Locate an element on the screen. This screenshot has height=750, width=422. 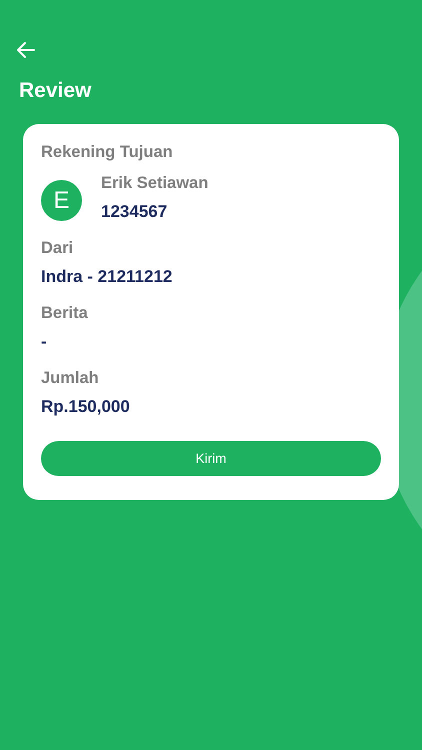
field-label: Rekening Tujuan is located at coordinates (107, 152).